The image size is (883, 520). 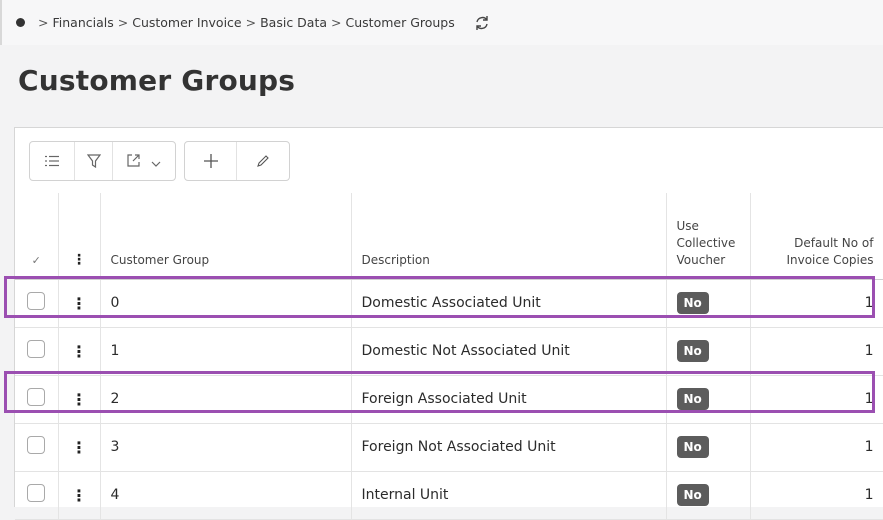 I want to click on export-button, so click(x=144, y=161).